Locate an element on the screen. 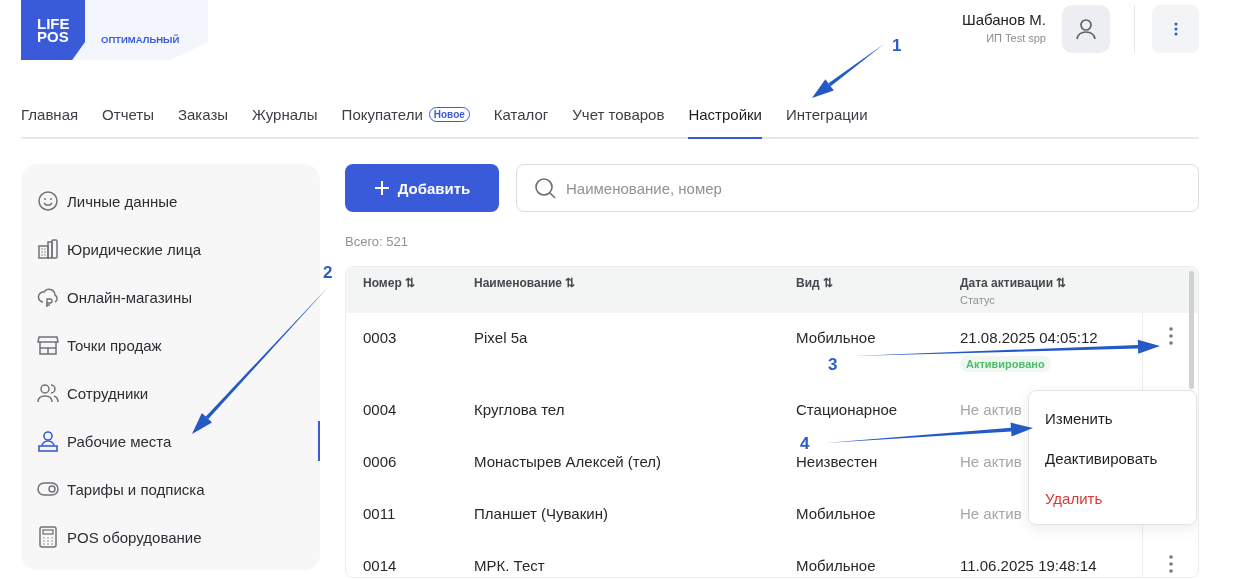 The width and height of the screenshot is (1257, 580). column-header: Номер ⇅ is located at coordinates (389, 283).